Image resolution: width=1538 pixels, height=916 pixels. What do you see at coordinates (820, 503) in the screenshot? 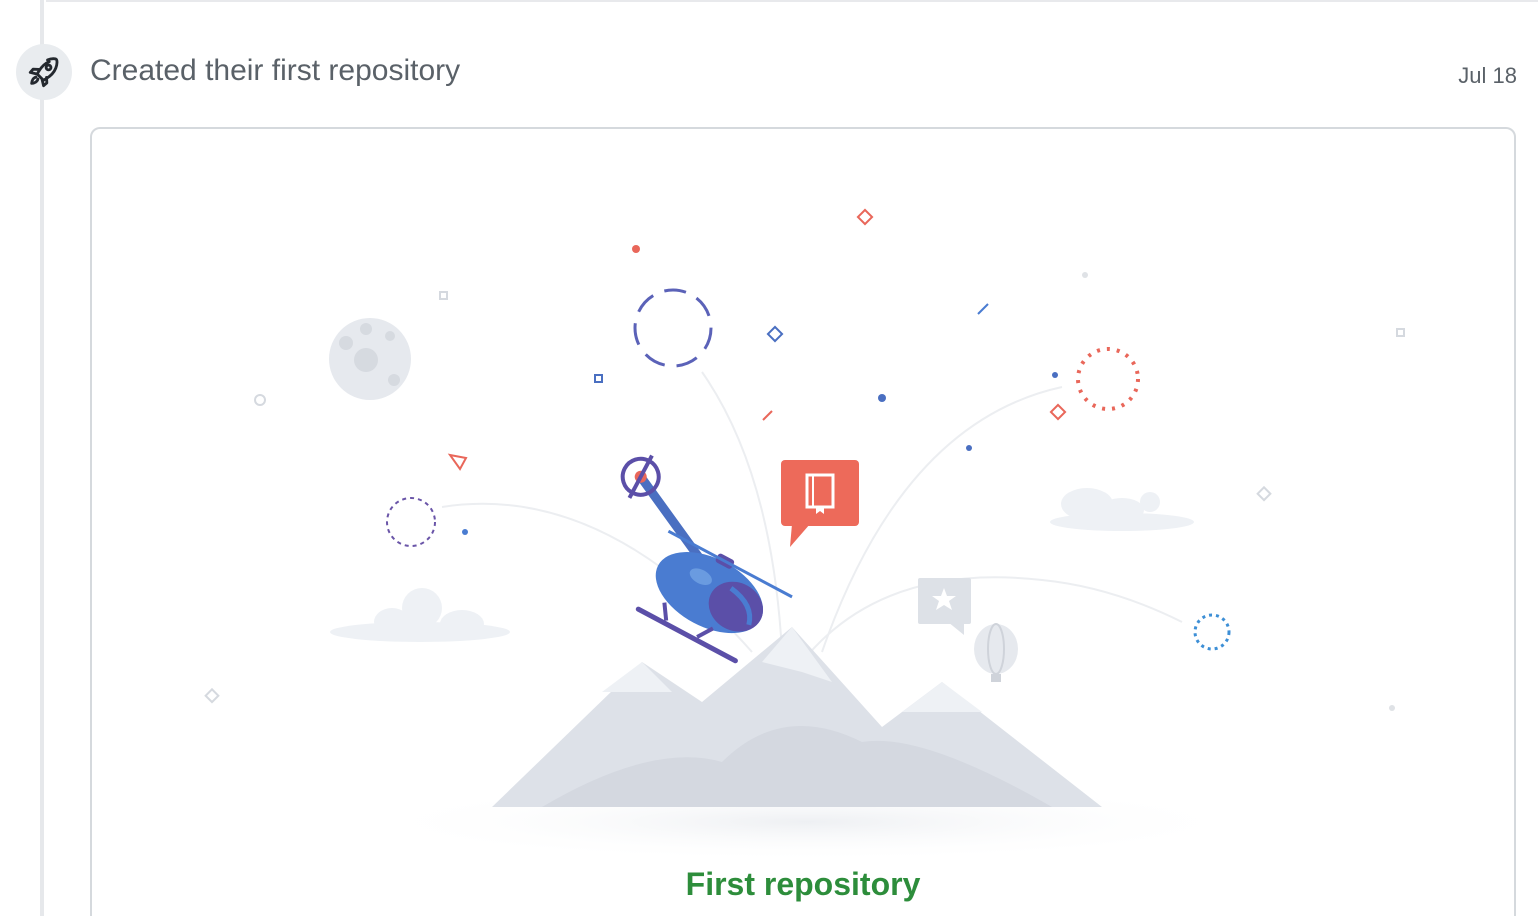
I see `repo-bubble` at bounding box center [820, 503].